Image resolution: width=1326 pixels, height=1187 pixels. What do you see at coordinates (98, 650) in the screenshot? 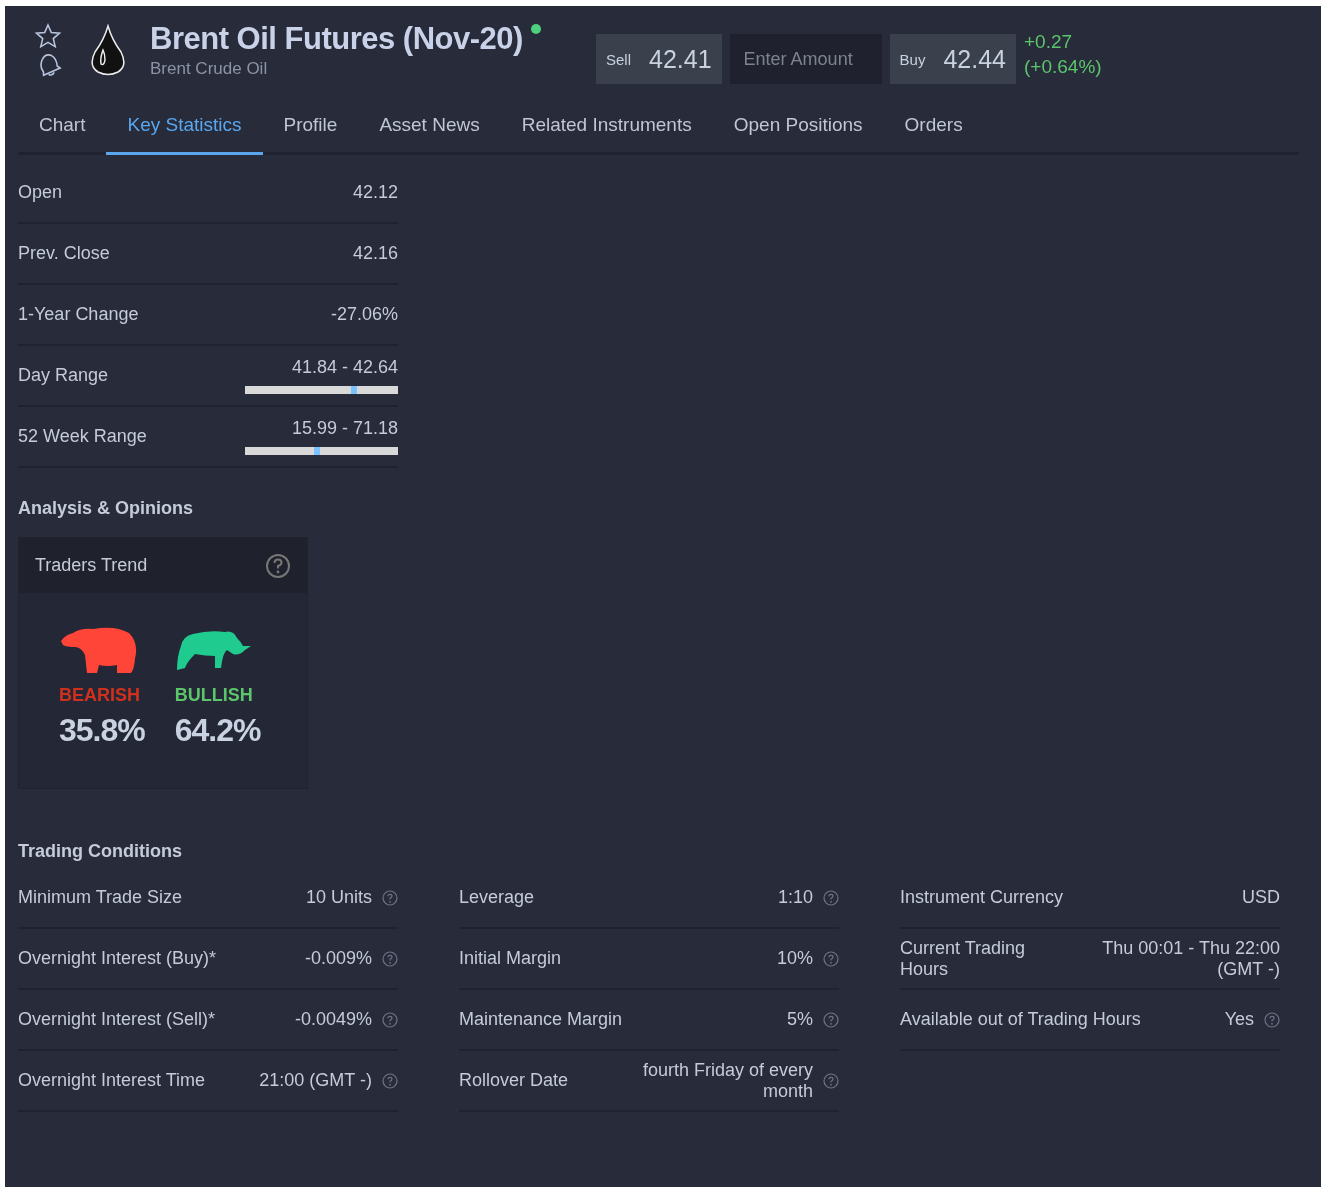
I see `bear-icon` at bounding box center [98, 650].